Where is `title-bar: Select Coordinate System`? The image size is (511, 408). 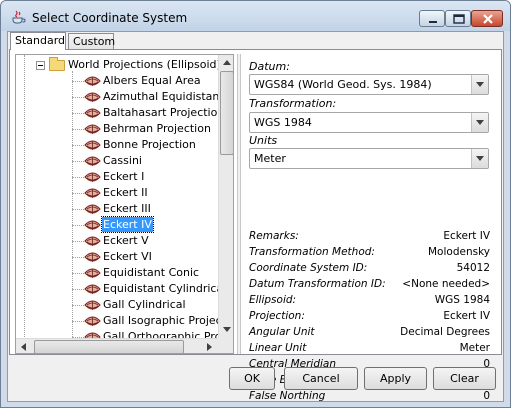
title-bar: Select Coordinate System is located at coordinates (255, 16).